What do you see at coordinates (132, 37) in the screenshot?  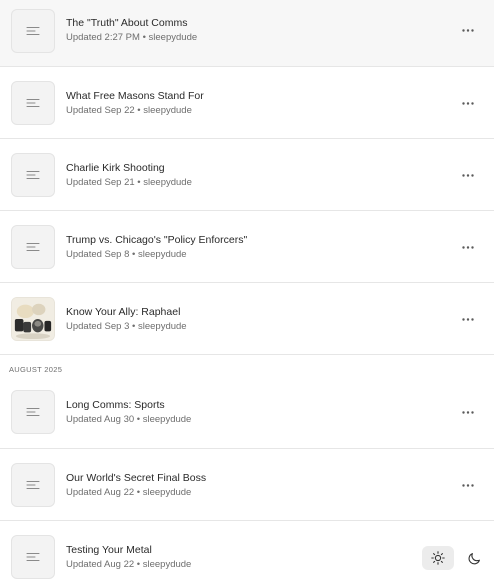 I see `post-meta: Updated 2:27 PM • sleepydude` at bounding box center [132, 37].